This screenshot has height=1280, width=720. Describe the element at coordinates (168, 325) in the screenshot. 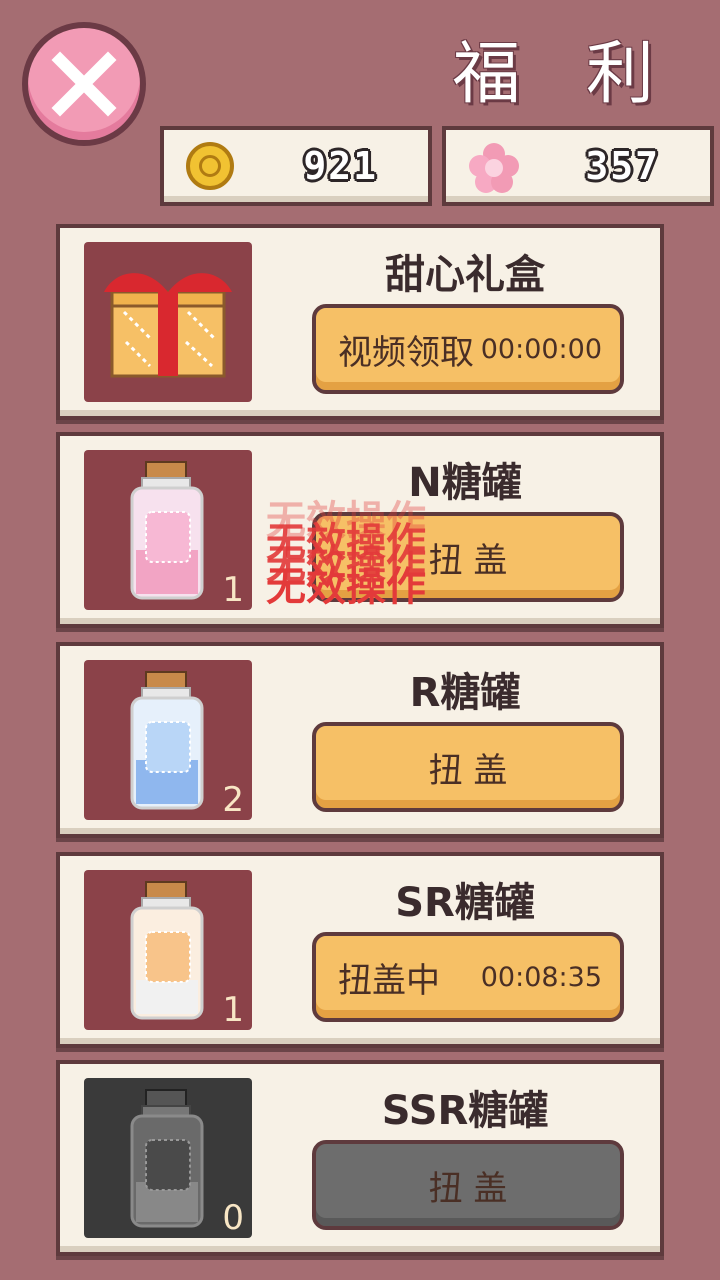

I see `gift-box-icon` at that location.